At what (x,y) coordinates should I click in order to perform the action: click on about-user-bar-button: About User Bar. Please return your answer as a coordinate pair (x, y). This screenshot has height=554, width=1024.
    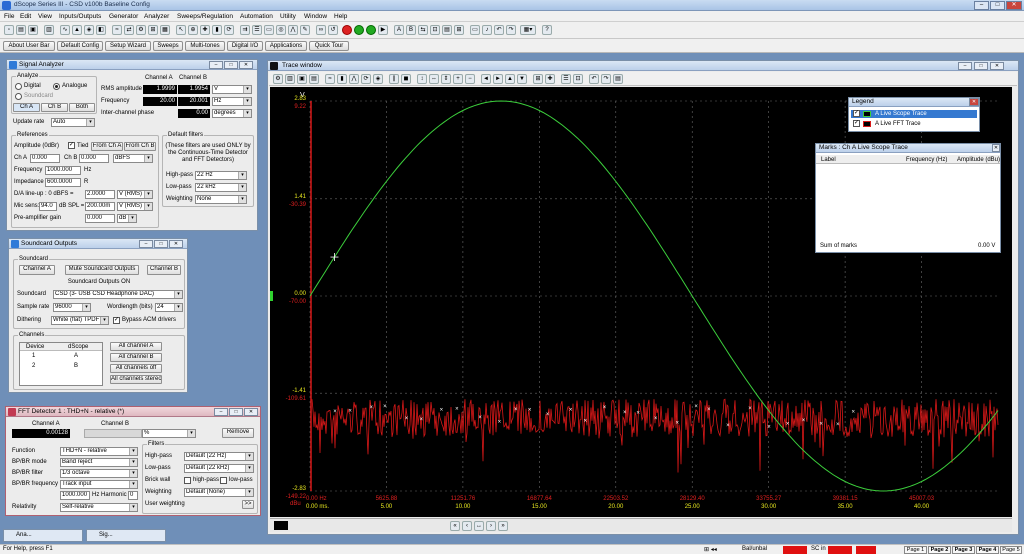
    Looking at the image, I should click on (29, 46).